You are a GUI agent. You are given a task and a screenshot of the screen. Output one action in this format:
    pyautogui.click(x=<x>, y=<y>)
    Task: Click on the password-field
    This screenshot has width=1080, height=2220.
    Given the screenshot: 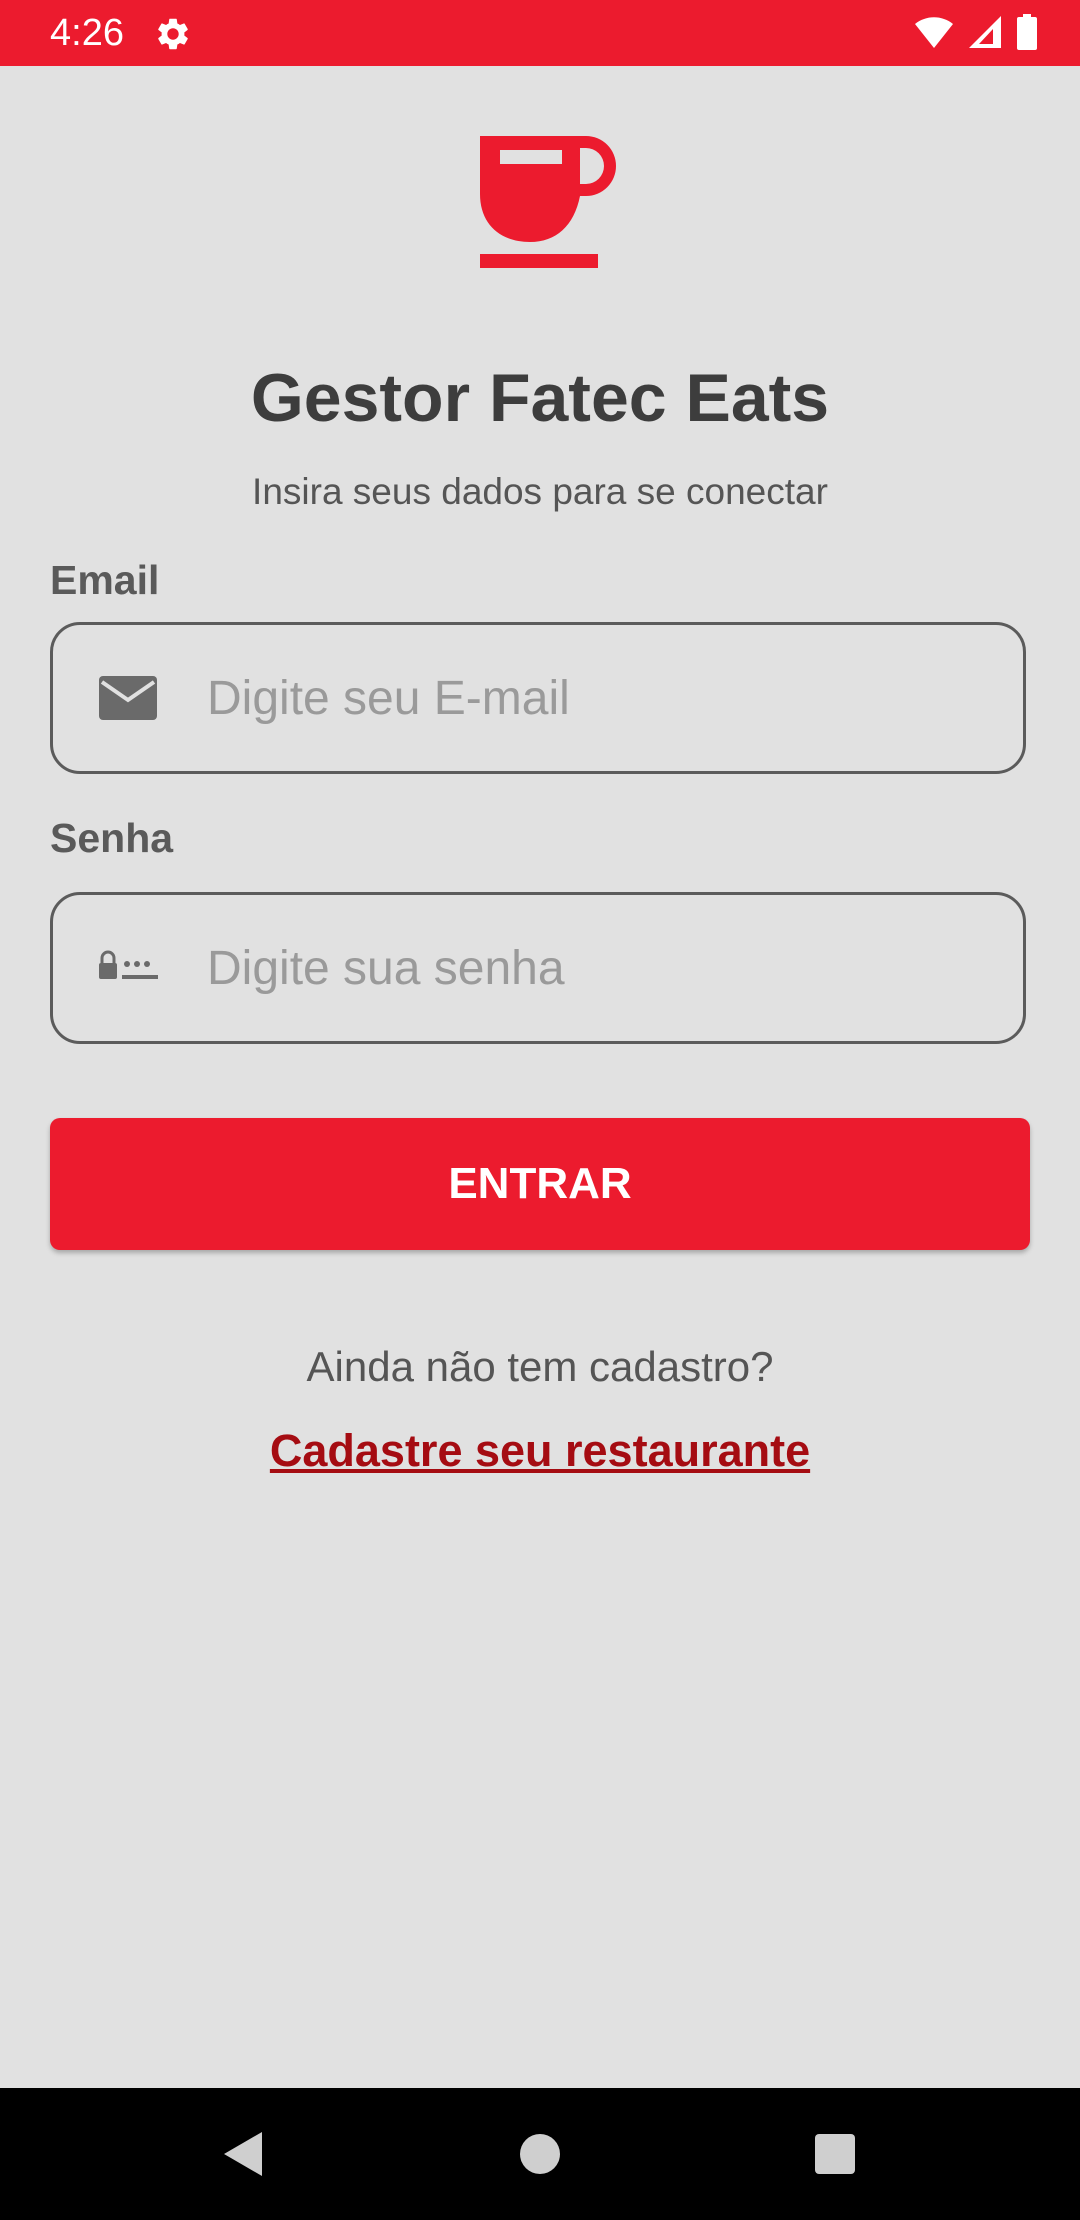 What is the action you would take?
    pyautogui.click(x=538, y=968)
    